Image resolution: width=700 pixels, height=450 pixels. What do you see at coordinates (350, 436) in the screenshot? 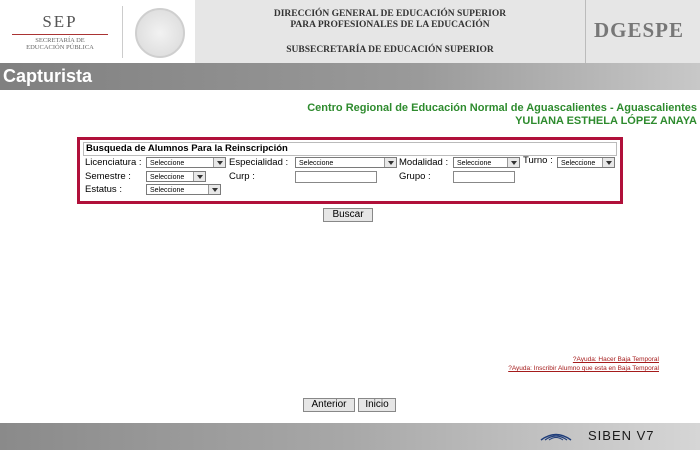
I see `footer: SIBEN V7` at bounding box center [350, 436].